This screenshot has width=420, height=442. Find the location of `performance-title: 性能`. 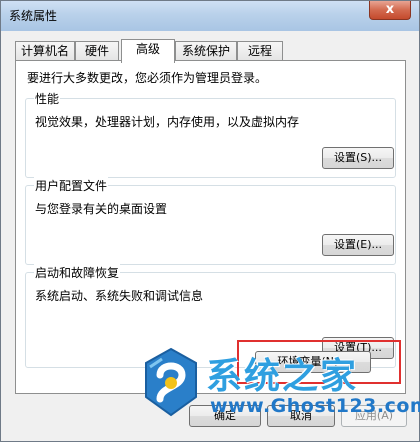

performance-title: 性能 is located at coordinates (47, 98).